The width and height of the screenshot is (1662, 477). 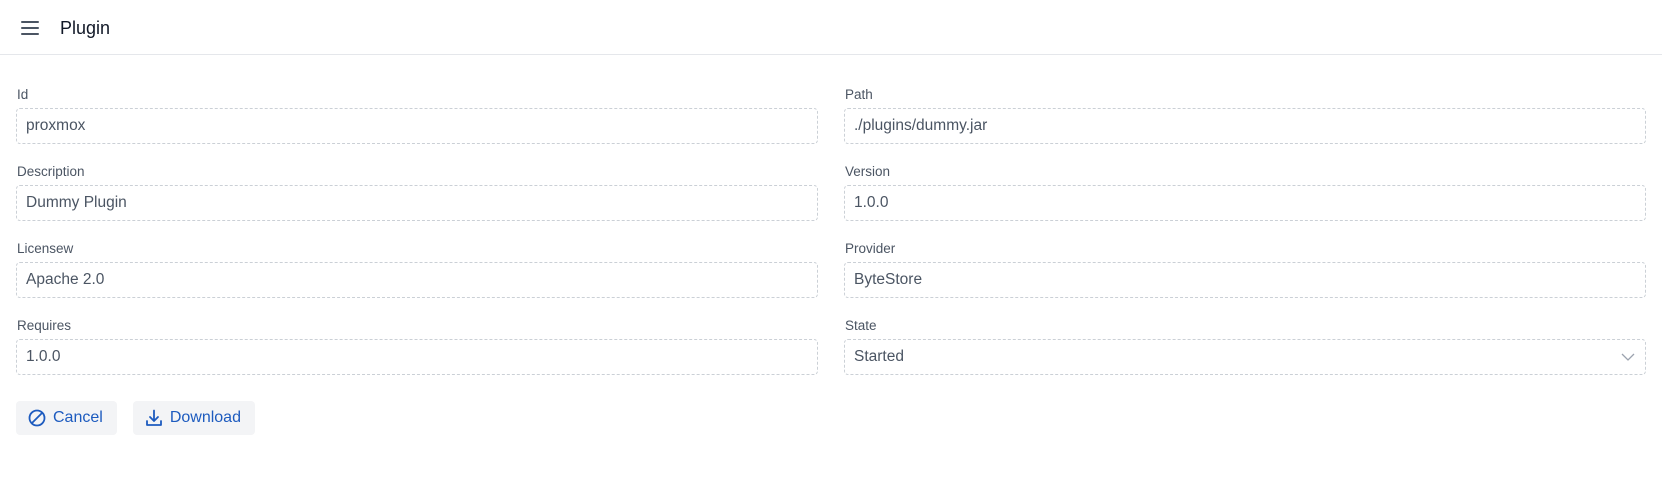 I want to click on download-button-label: Download, so click(x=205, y=417).